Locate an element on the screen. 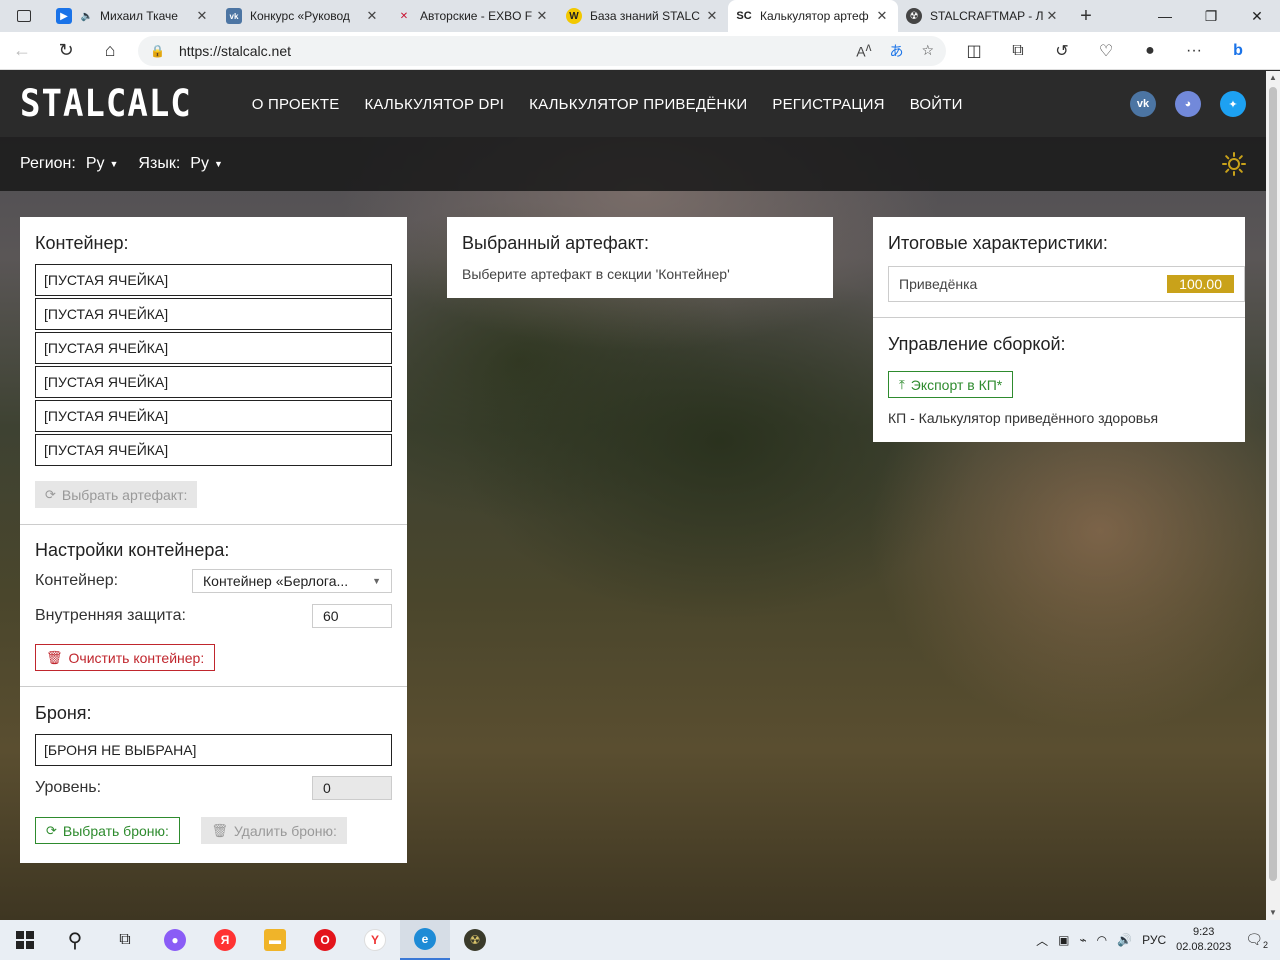 The height and width of the screenshot is (960, 1280). site-logo: STALCALC is located at coordinates (106, 104).